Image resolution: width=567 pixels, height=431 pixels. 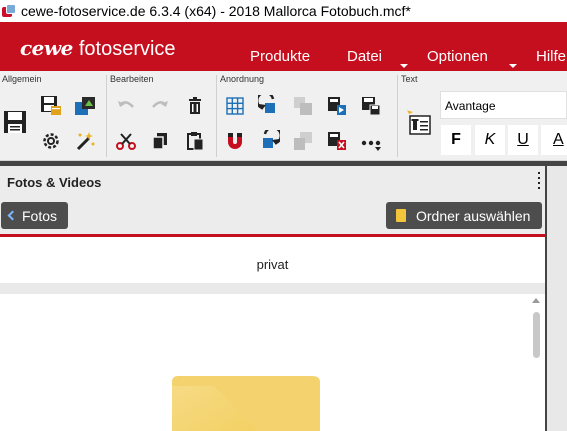 I want to click on redo-button, so click(x=160, y=106).